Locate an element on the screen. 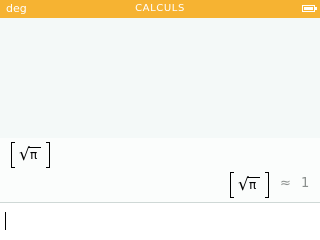  approx-symbol: ≈ is located at coordinates (285, 183).